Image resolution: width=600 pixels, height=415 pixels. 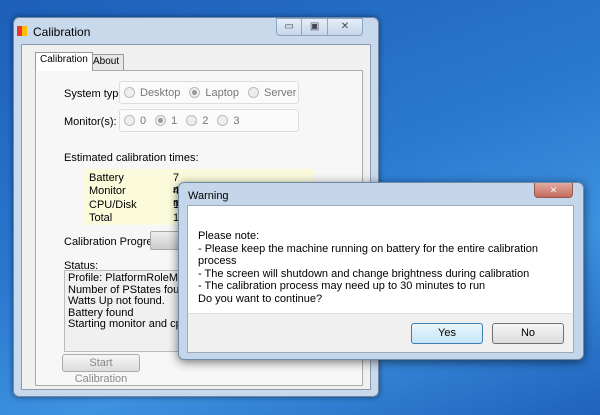 I want to click on dialog-message-line: Please note:, so click(x=229, y=236).